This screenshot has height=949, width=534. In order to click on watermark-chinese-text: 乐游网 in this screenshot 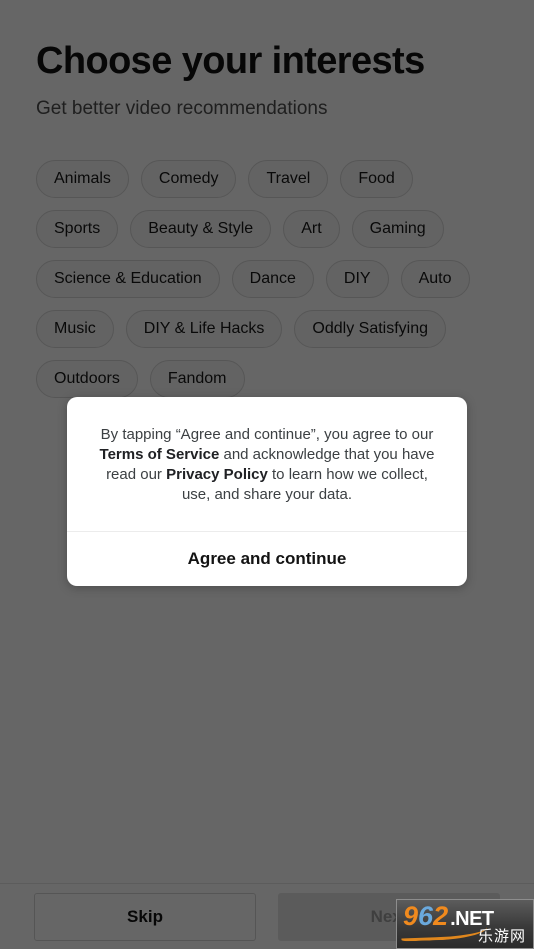, I will do `click(501, 936)`.